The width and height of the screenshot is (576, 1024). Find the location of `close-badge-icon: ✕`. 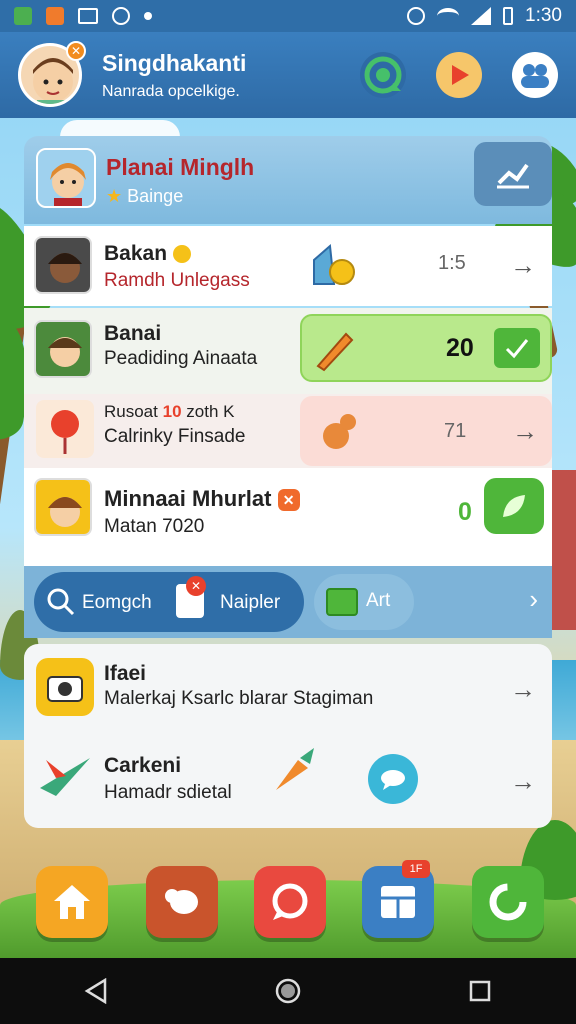

close-badge-icon: ✕ is located at coordinates (288, 500).